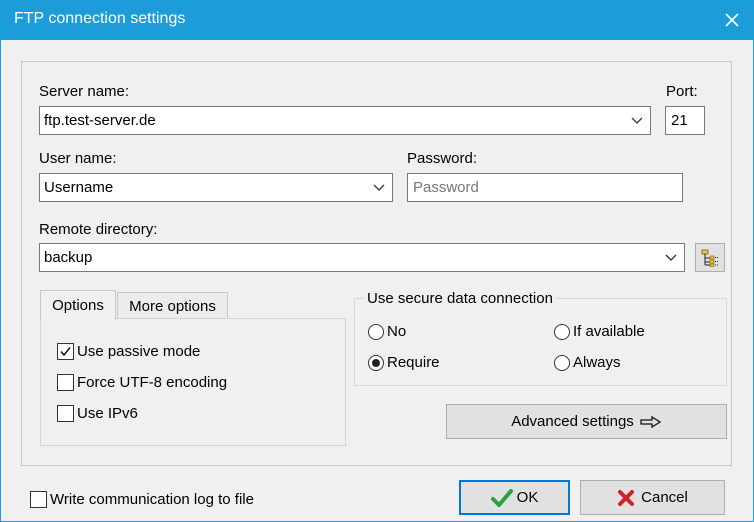  I want to click on secure-always-radio: Always, so click(587, 362).